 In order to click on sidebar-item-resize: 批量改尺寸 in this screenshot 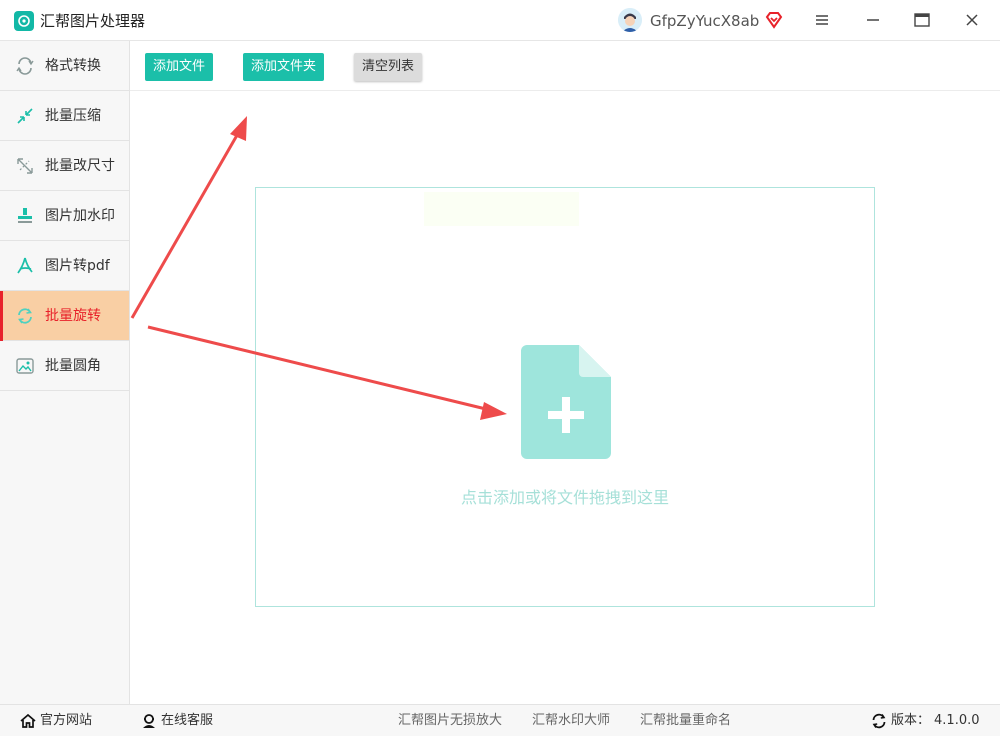, I will do `click(64, 166)`.